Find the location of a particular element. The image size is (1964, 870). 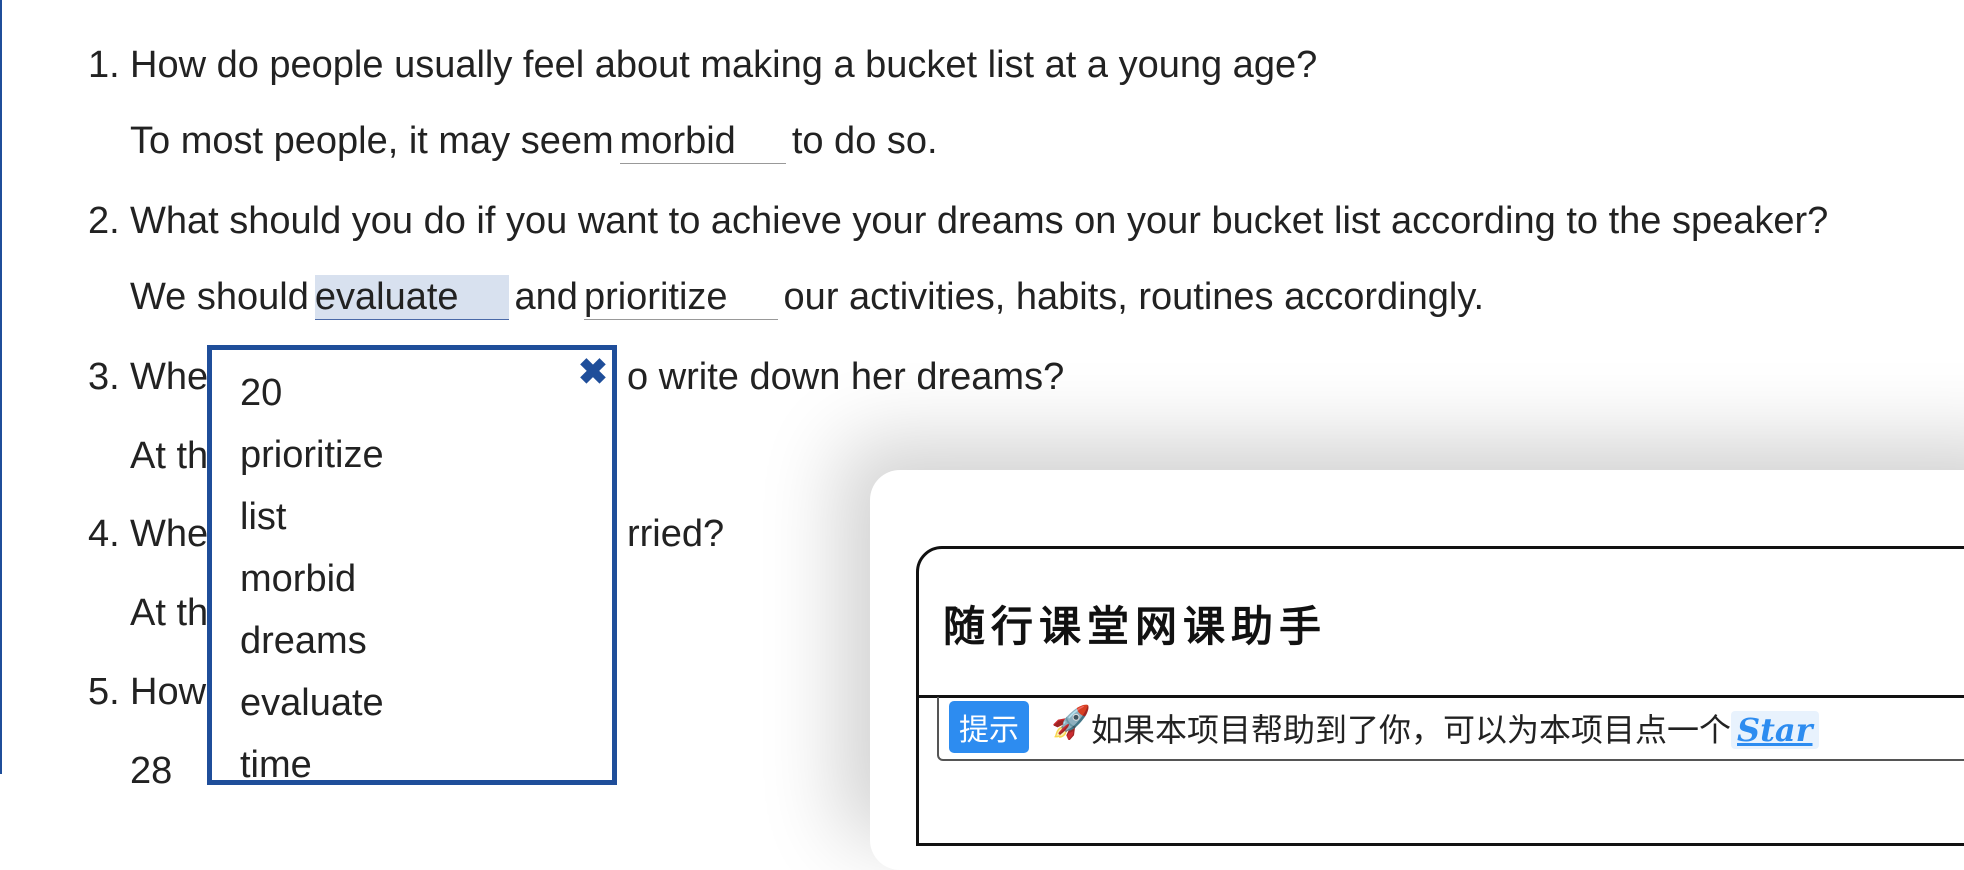

tip-badge: 提示 is located at coordinates (989, 727).